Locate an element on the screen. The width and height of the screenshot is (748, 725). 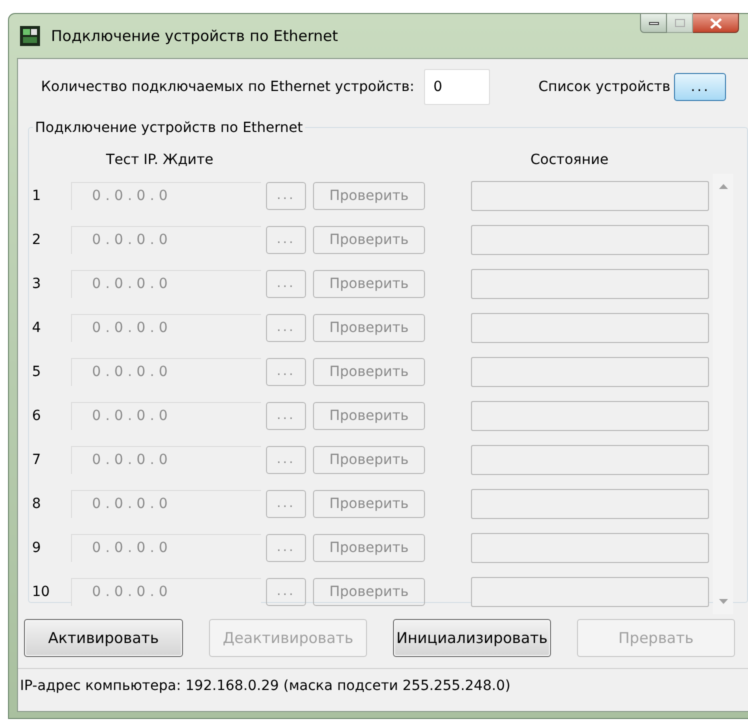
scrollbar is located at coordinates (723, 394).